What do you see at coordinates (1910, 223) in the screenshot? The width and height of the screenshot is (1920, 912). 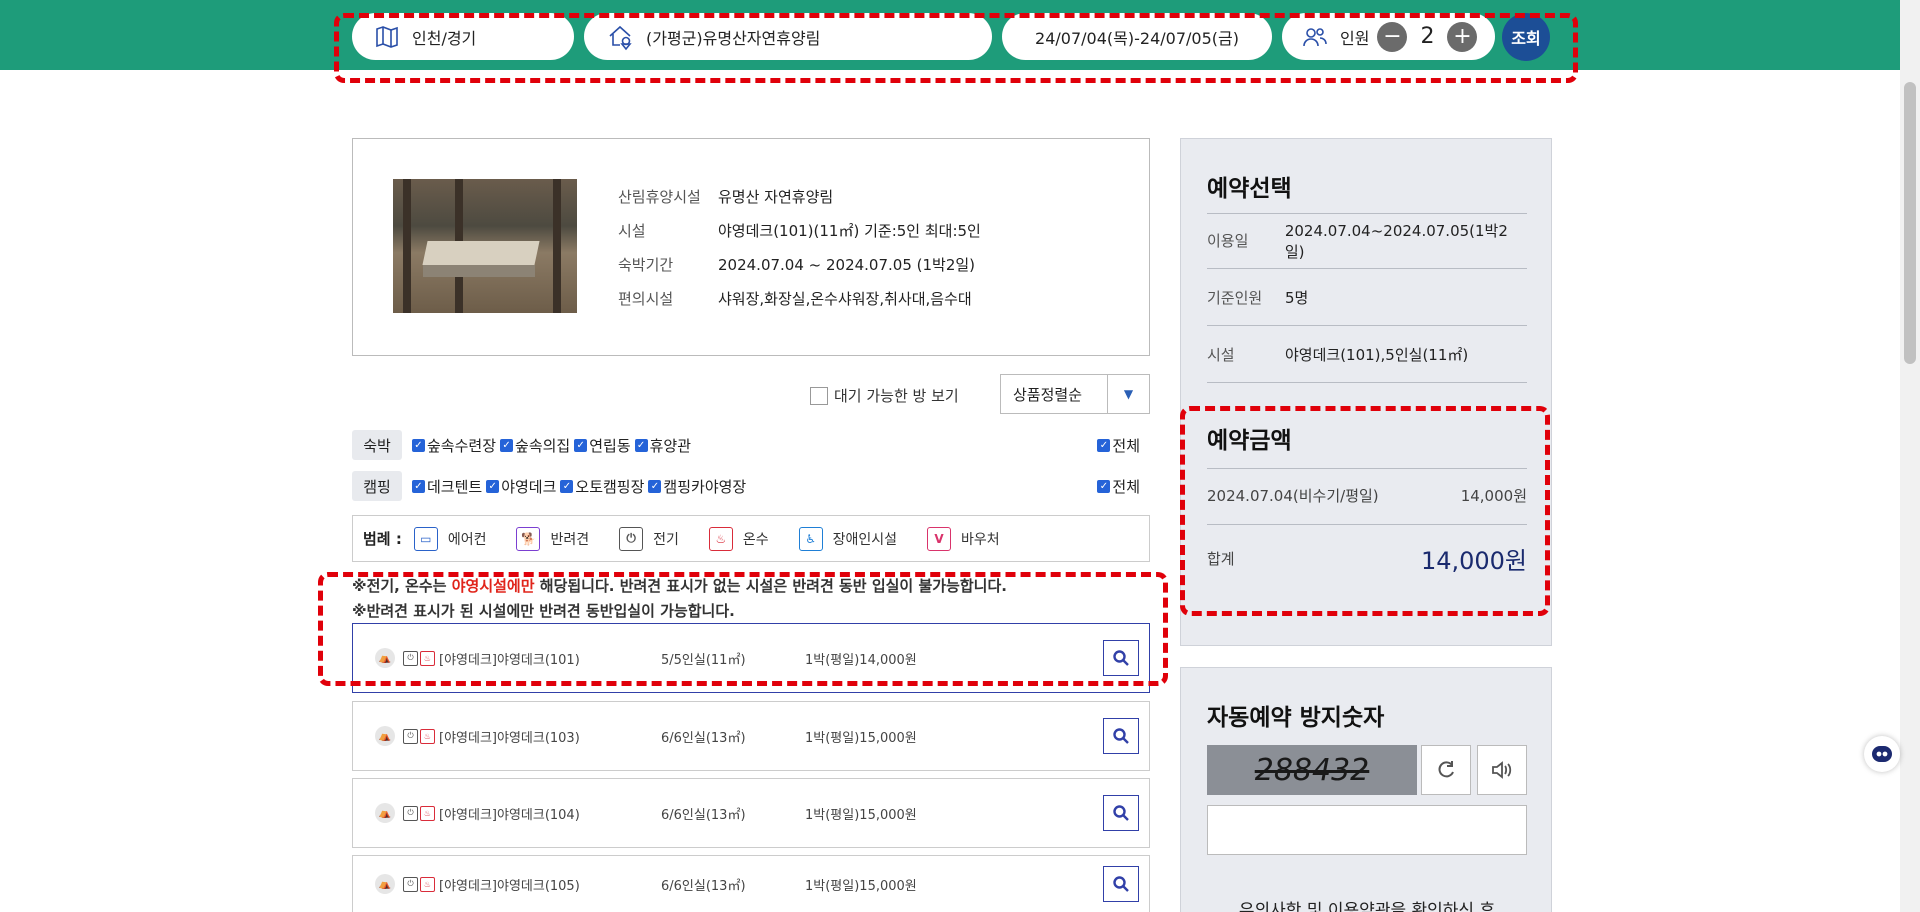 I see `scroll-thumb` at bounding box center [1910, 223].